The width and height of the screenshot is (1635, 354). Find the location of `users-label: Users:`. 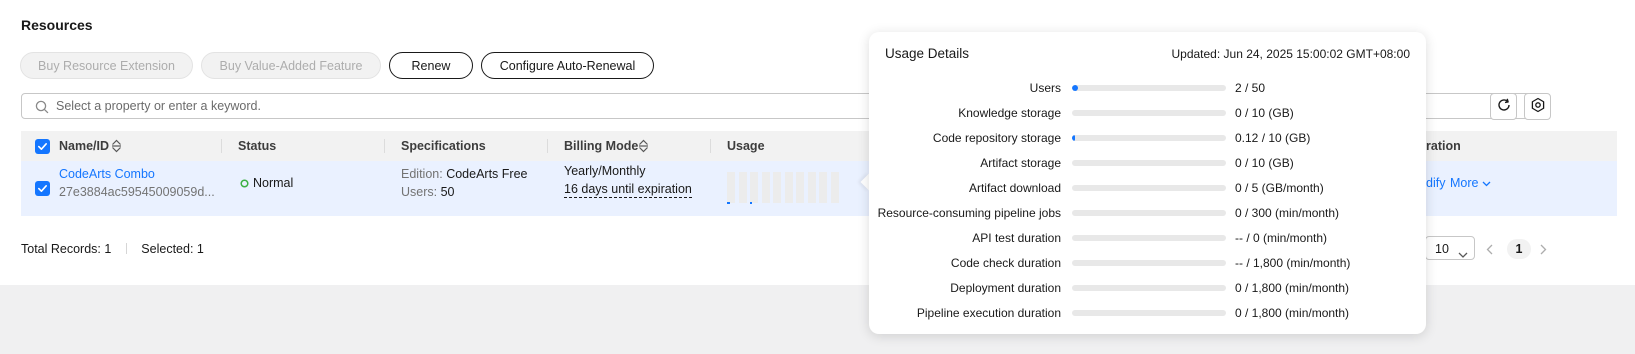

users-label: Users: is located at coordinates (419, 192).